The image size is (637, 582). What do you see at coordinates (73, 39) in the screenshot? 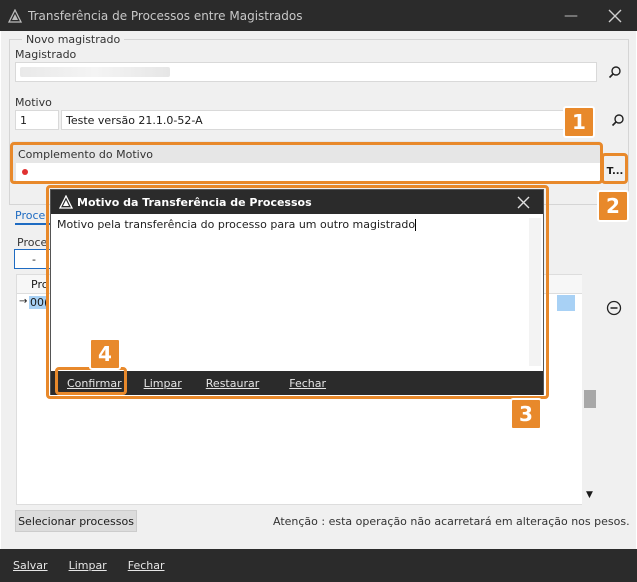
I see `group-title: Novo magistrado` at bounding box center [73, 39].